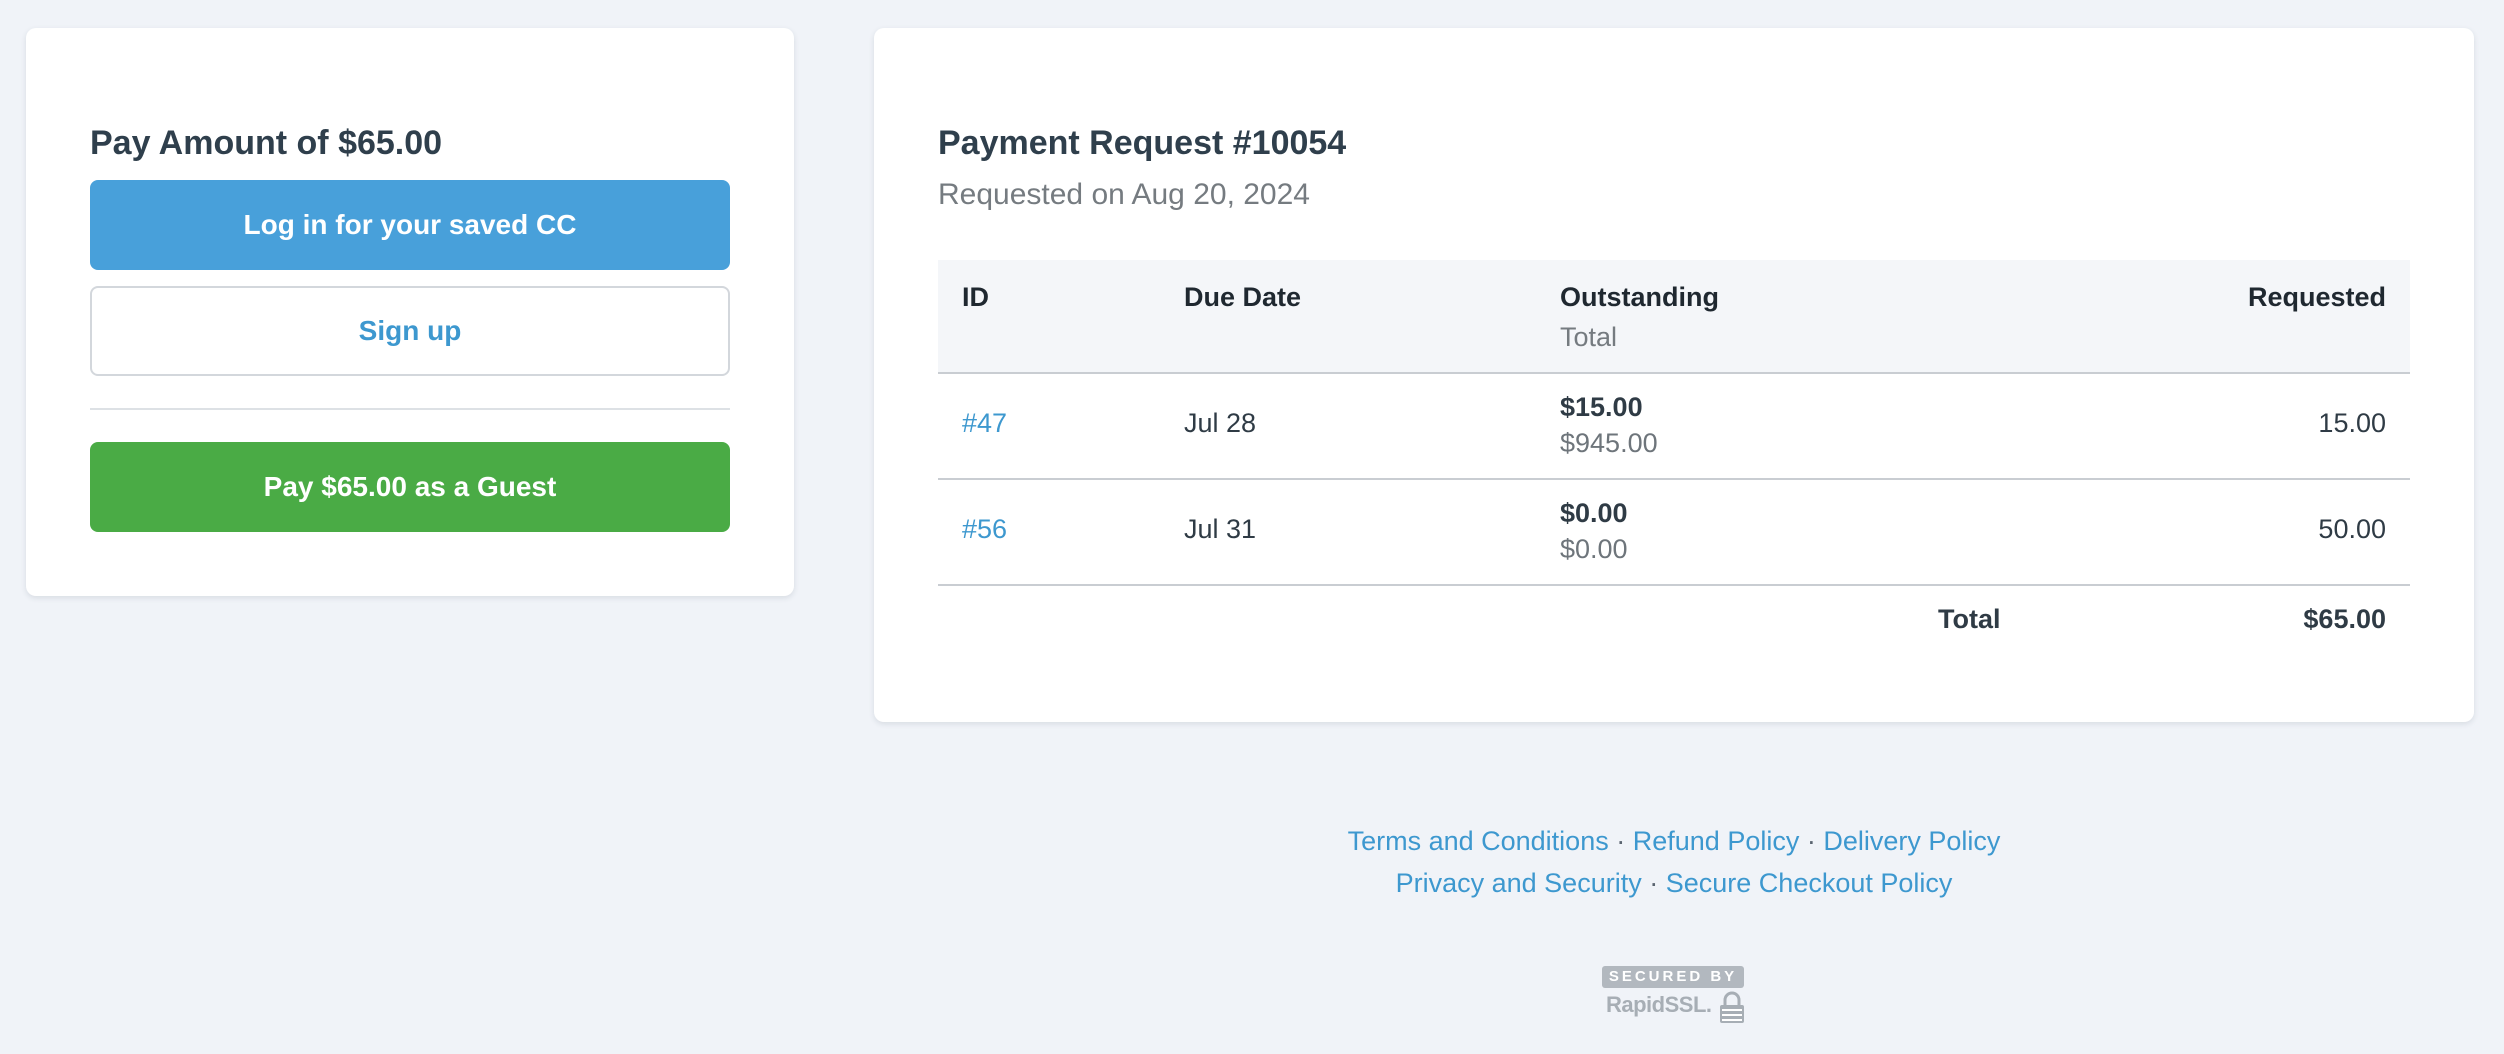 The image size is (2504, 1054). Describe the element at coordinates (1601, 407) in the screenshot. I see `outstanding-amount: $15.00` at that location.